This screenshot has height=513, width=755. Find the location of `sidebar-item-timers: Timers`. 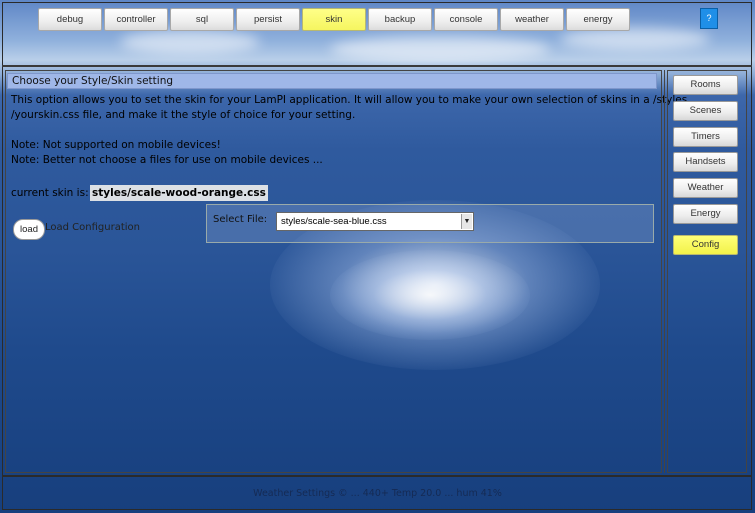

sidebar-item-timers: Timers is located at coordinates (705, 137).